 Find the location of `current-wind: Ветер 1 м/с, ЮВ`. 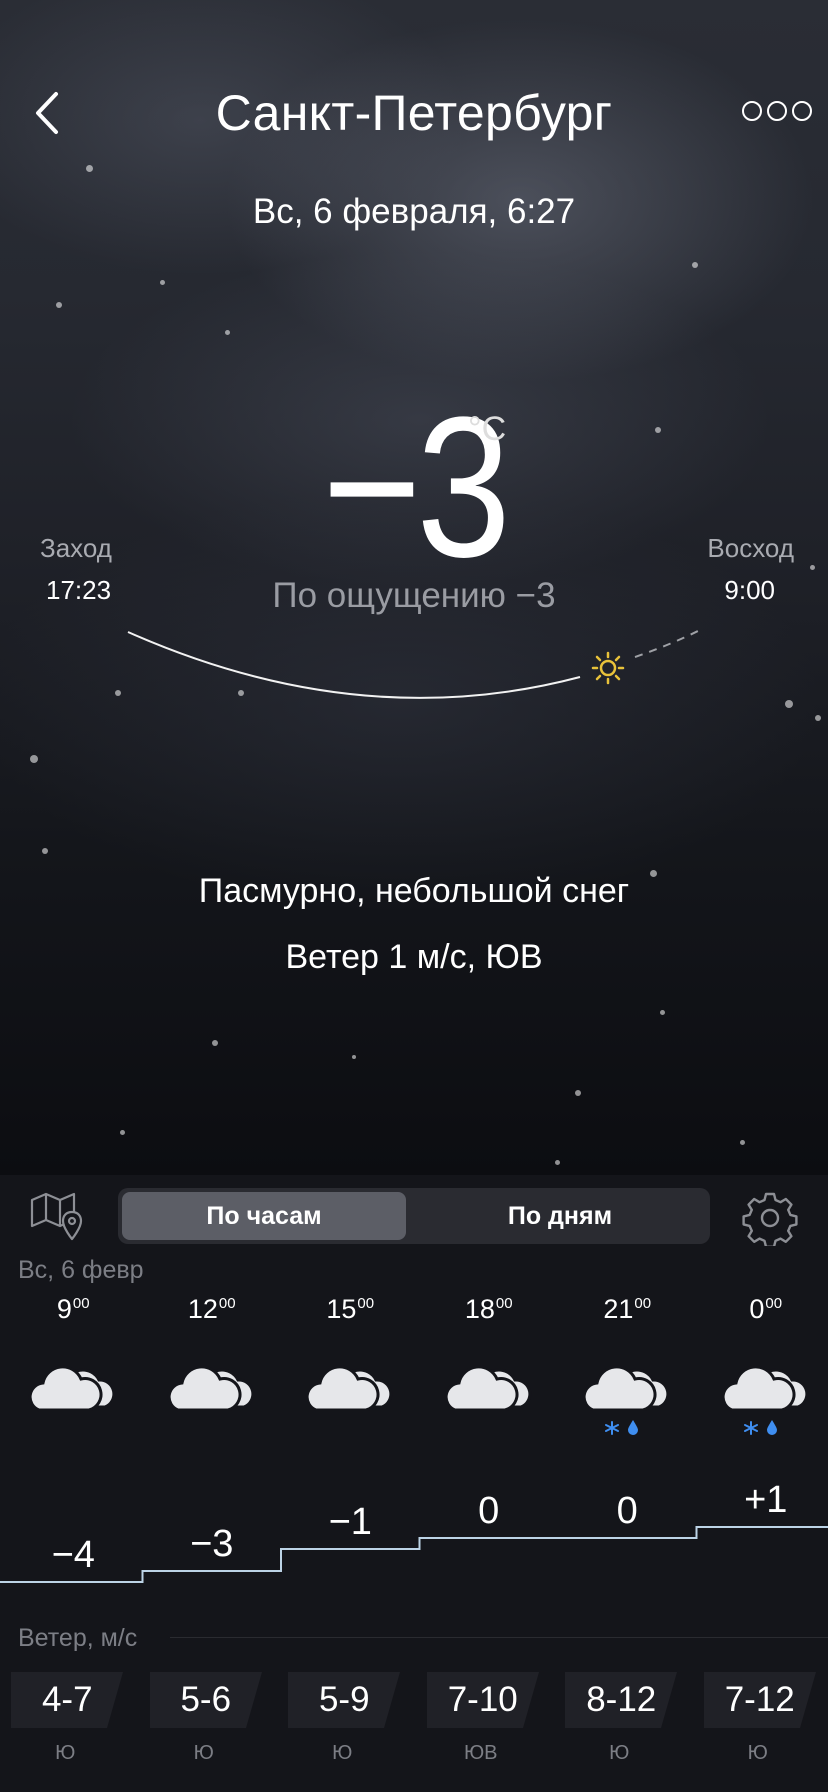

current-wind: Ветер 1 м/с, ЮВ is located at coordinates (414, 957).